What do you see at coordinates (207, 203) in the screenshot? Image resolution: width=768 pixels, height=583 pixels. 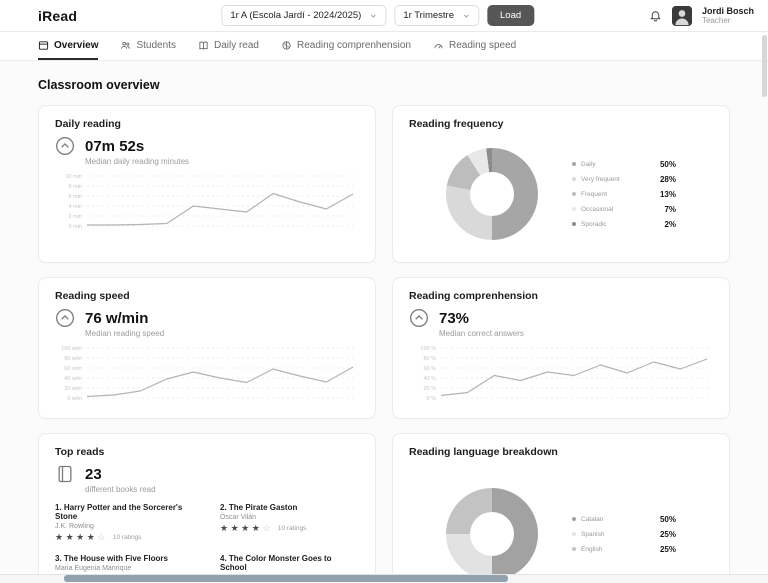 I see `daily-reading-chart: 10 min 8 min 6 min 4 min 2 min 0 min` at bounding box center [207, 203].